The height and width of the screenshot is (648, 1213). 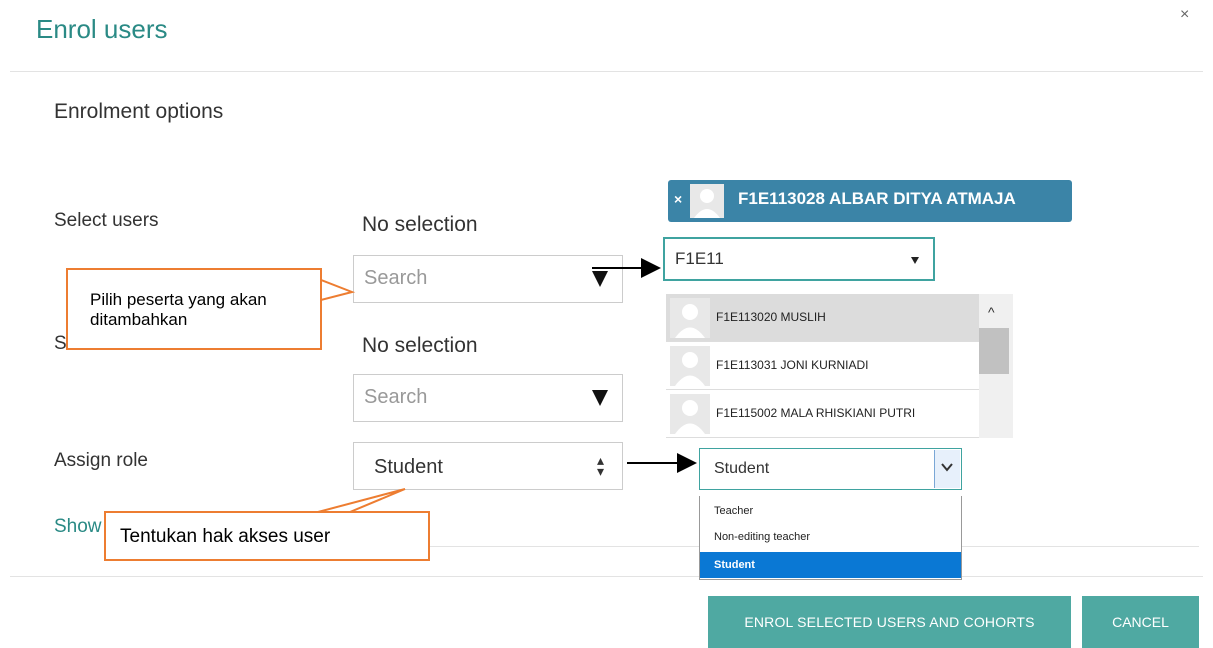 What do you see at coordinates (1140, 622) in the screenshot?
I see `cancel-button: CANCEL` at bounding box center [1140, 622].